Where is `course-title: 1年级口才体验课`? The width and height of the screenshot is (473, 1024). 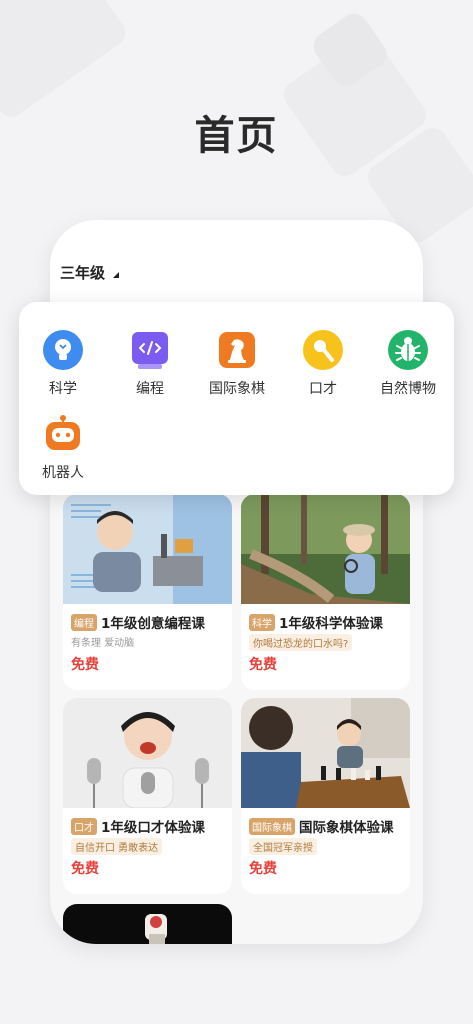 course-title: 1年级口才体验课 is located at coordinates (153, 828).